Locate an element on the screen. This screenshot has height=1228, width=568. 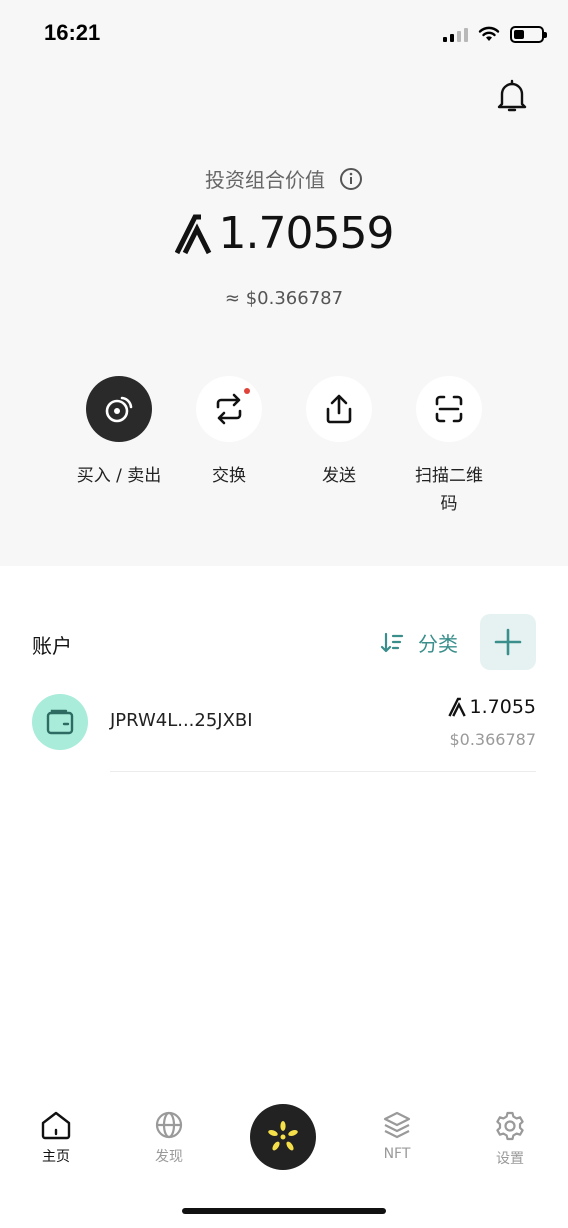
swap-icon is located at coordinates (229, 409).